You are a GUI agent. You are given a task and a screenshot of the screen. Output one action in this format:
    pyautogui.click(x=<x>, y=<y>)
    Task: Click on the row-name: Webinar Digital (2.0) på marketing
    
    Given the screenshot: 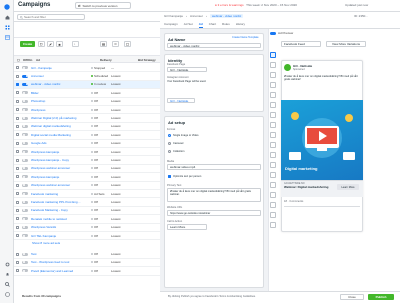 What is the action you would take?
    pyautogui.click(x=56, y=118)
    